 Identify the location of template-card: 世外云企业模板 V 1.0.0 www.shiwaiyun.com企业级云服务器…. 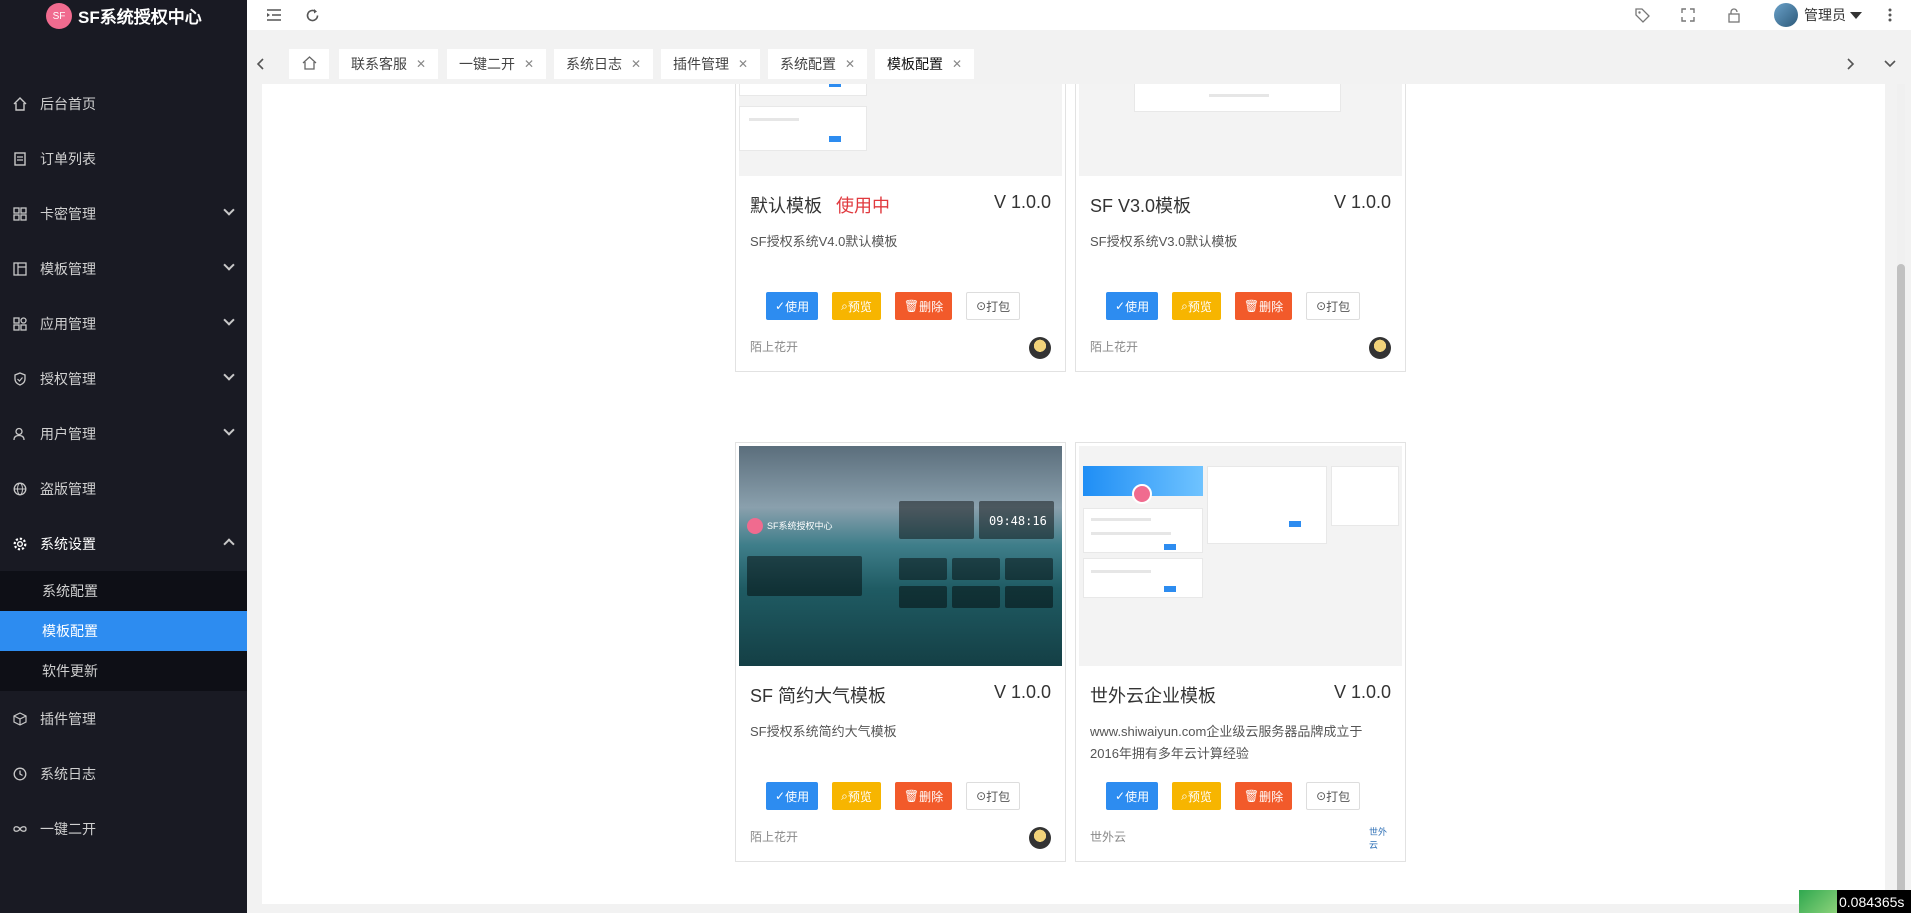
(1240, 652).